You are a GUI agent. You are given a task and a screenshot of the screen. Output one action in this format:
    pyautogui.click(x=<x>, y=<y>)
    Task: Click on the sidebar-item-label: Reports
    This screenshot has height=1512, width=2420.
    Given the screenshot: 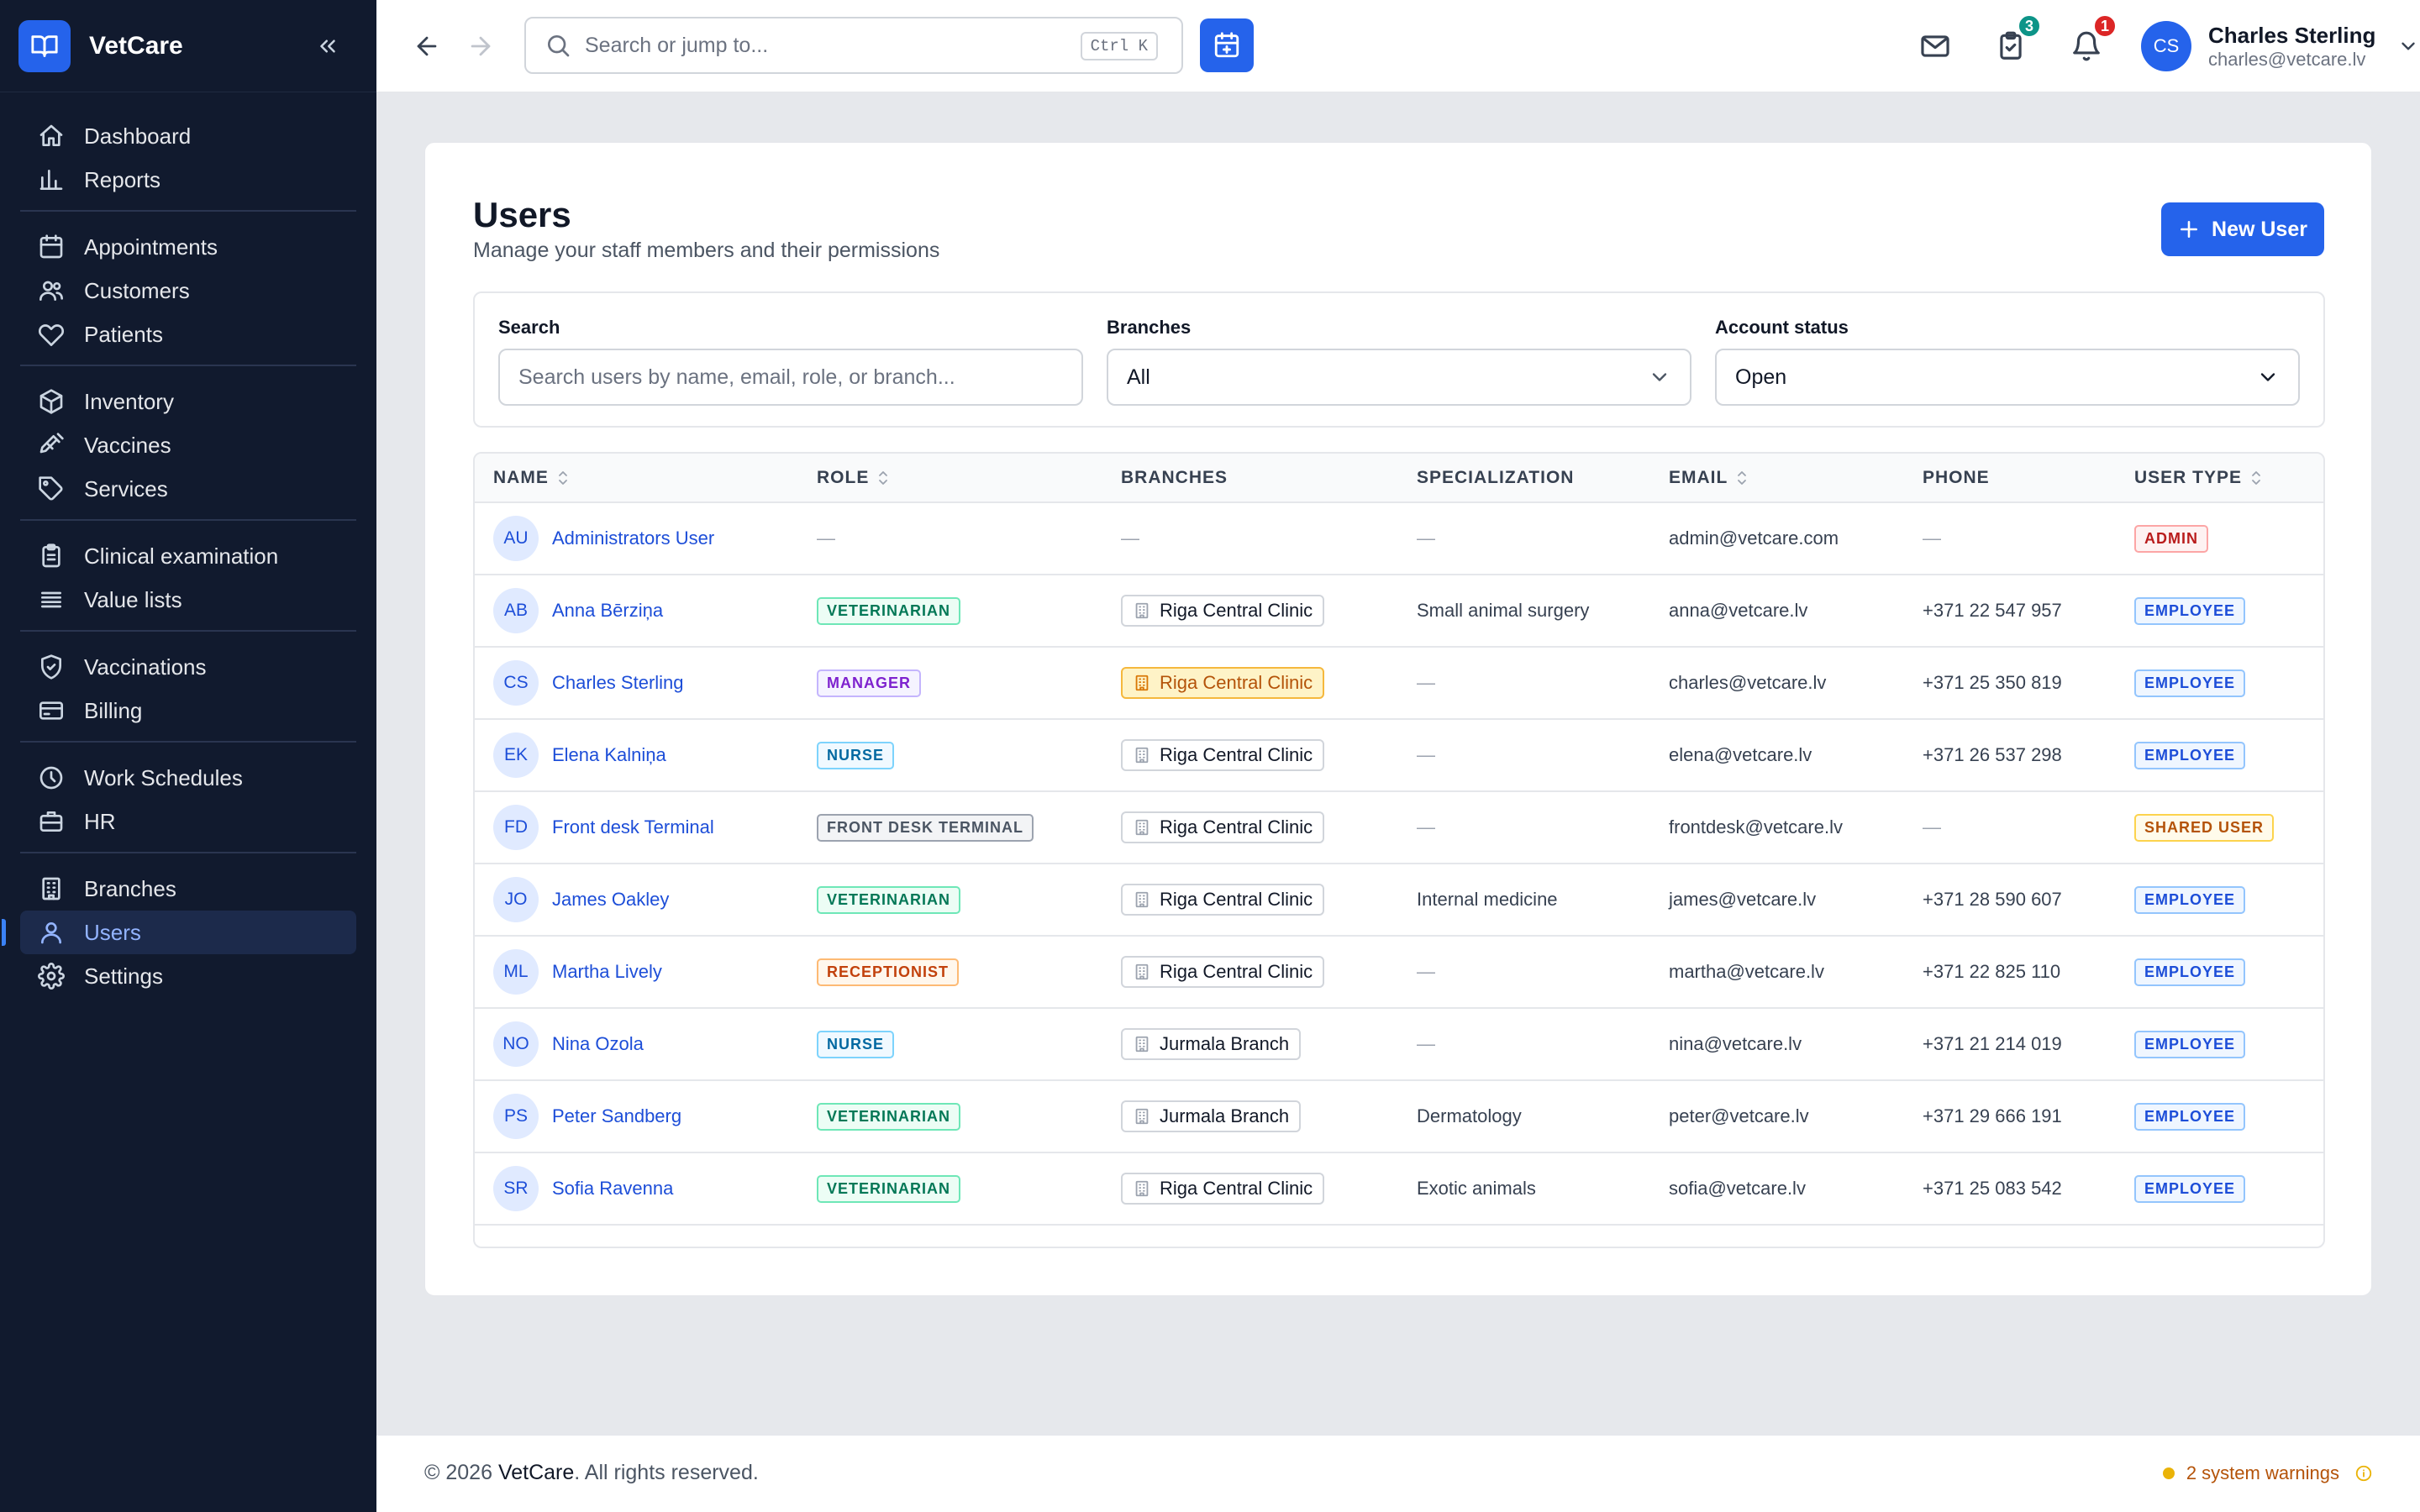 What is the action you would take?
    pyautogui.click(x=123, y=179)
    